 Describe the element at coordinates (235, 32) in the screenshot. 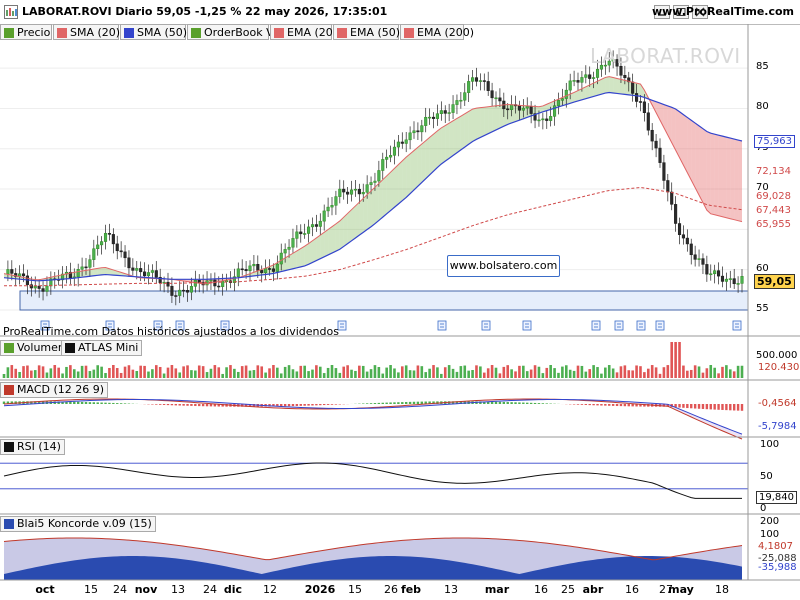

I see `legend-item: OrderBook Vol` at that location.